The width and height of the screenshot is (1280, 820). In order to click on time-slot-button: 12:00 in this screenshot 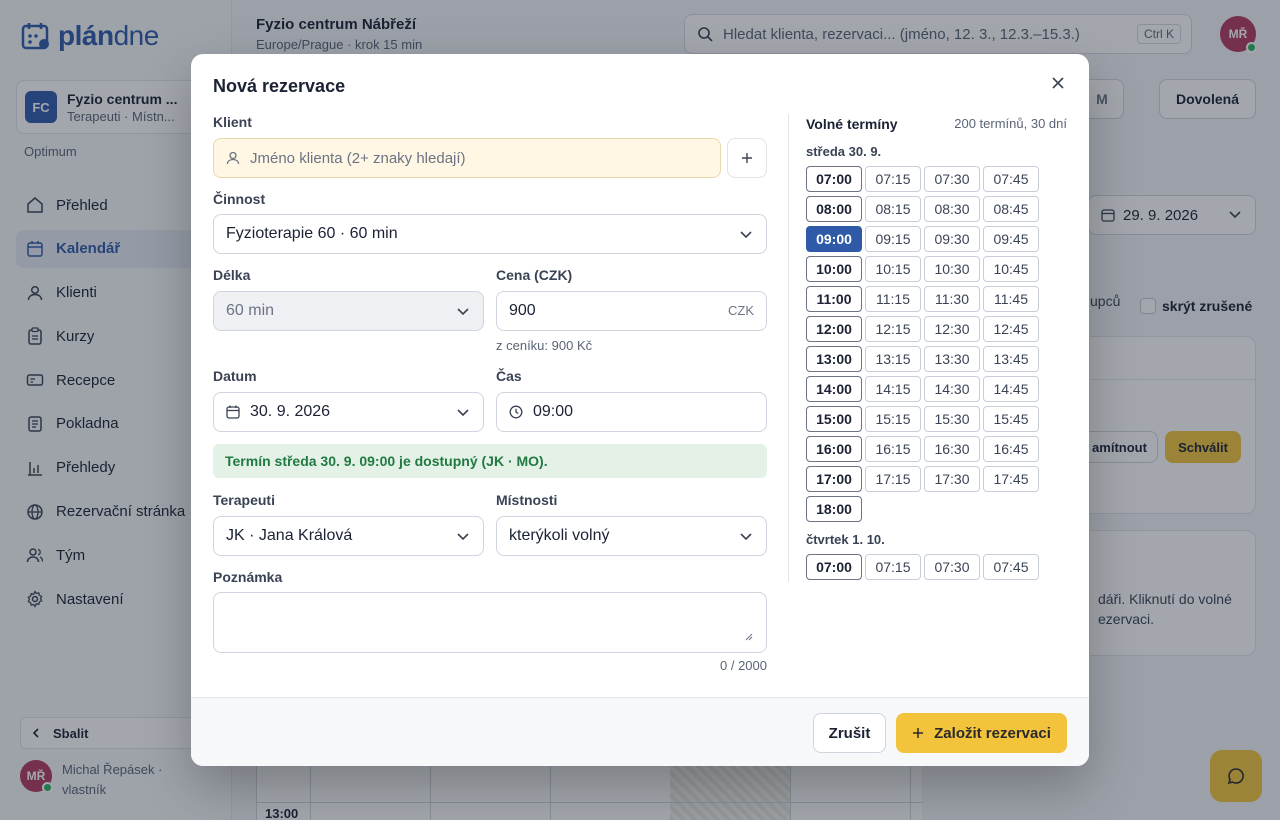, I will do `click(834, 329)`.